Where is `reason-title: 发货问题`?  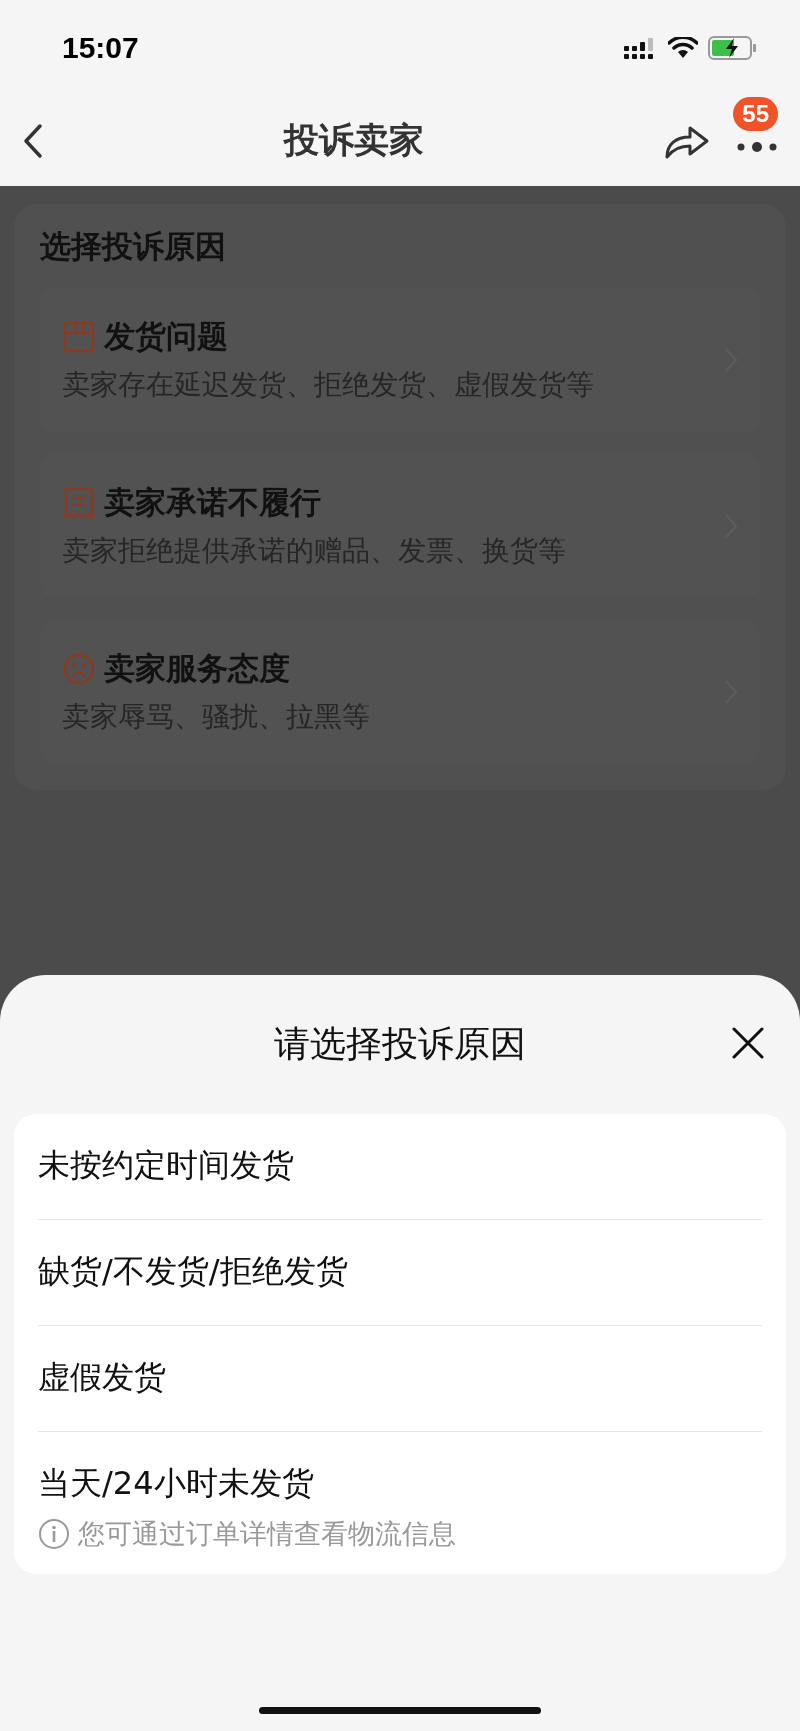 reason-title: 发货问题 is located at coordinates (166, 336).